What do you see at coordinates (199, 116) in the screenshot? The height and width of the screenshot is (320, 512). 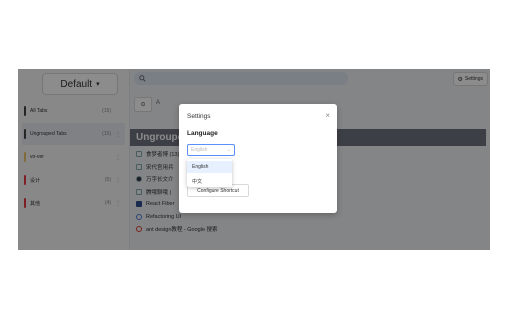 I see `modal-title: Settings` at bounding box center [199, 116].